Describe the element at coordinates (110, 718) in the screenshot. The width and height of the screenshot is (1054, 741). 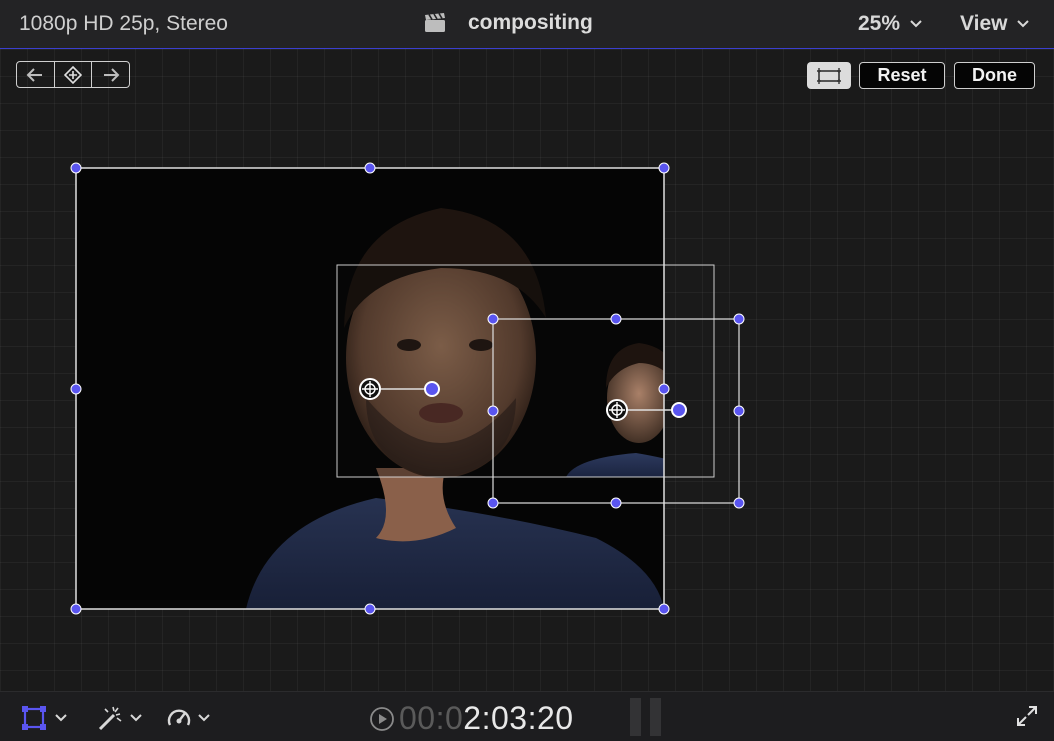
I see `magic-wand-icon` at that location.